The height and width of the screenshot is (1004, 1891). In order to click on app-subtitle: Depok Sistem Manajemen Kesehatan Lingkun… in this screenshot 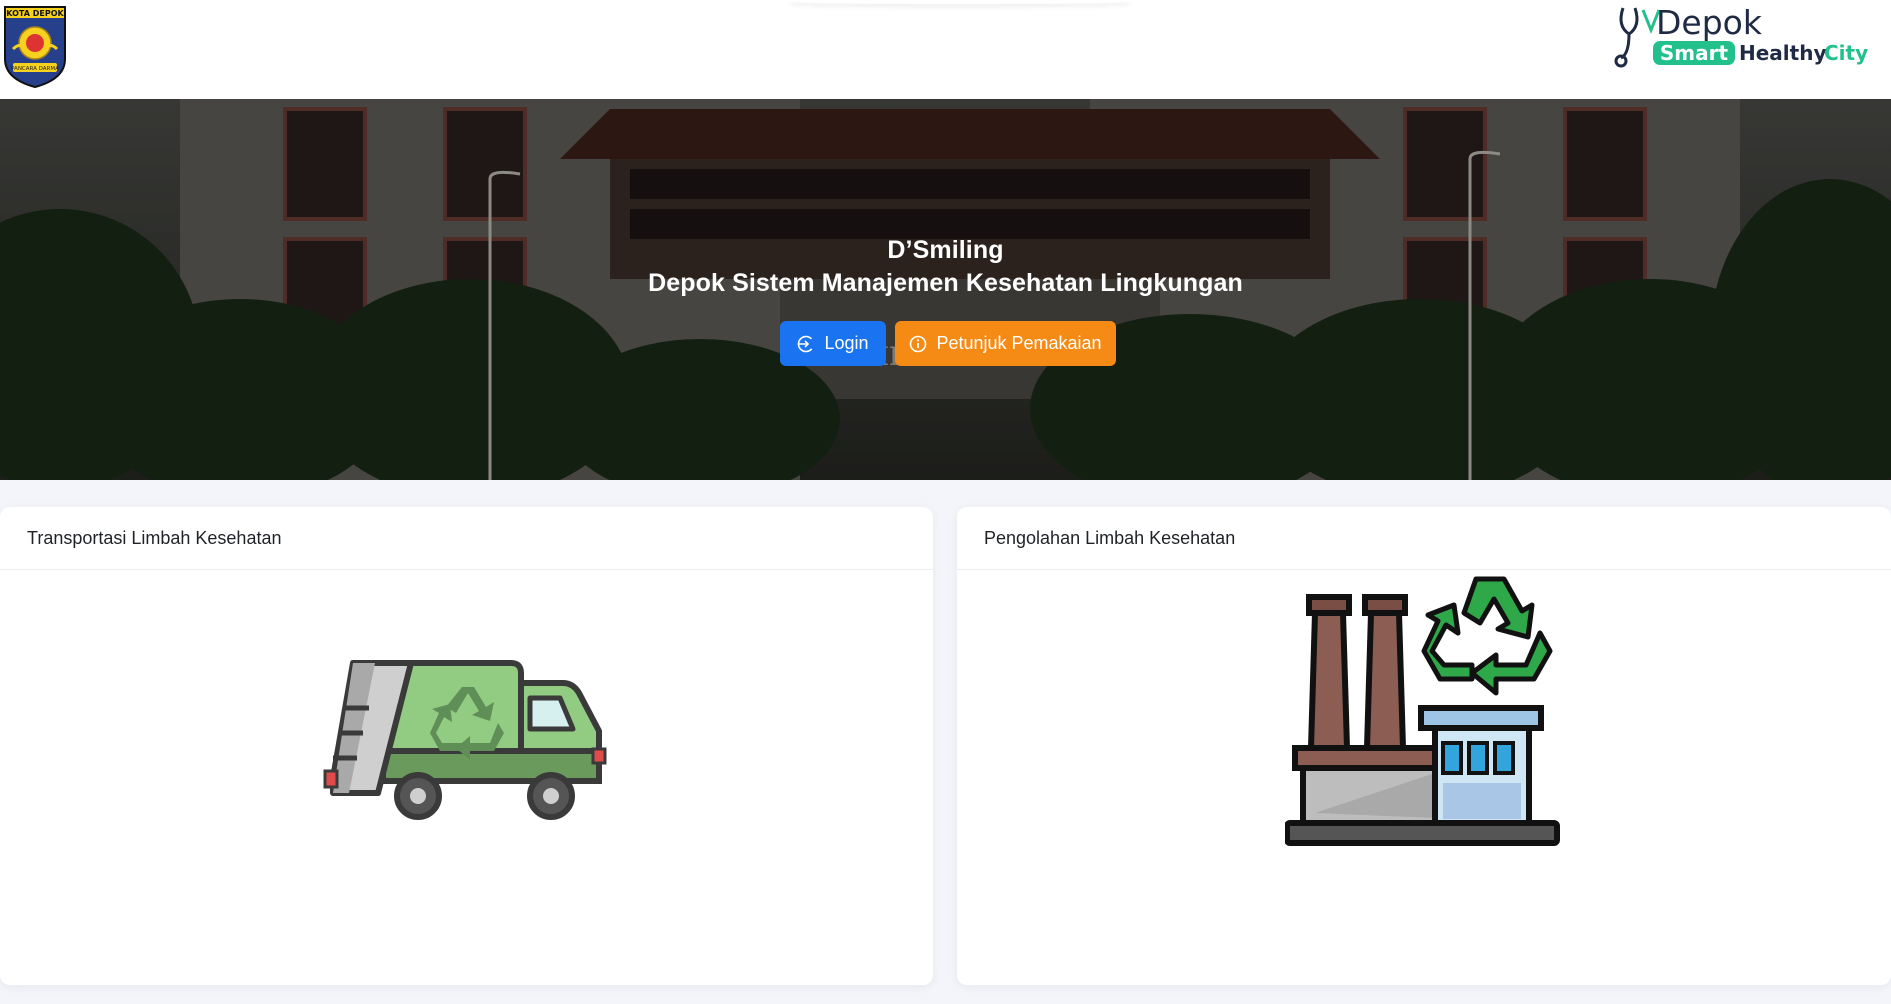, I will do `click(945, 283)`.